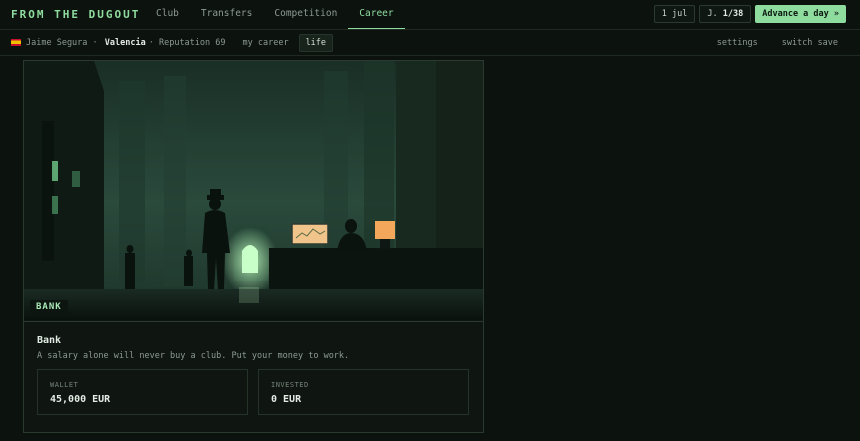 The width and height of the screenshot is (860, 441). What do you see at coordinates (57, 42) in the screenshot?
I see `manager-name: Jaime Segura` at bounding box center [57, 42].